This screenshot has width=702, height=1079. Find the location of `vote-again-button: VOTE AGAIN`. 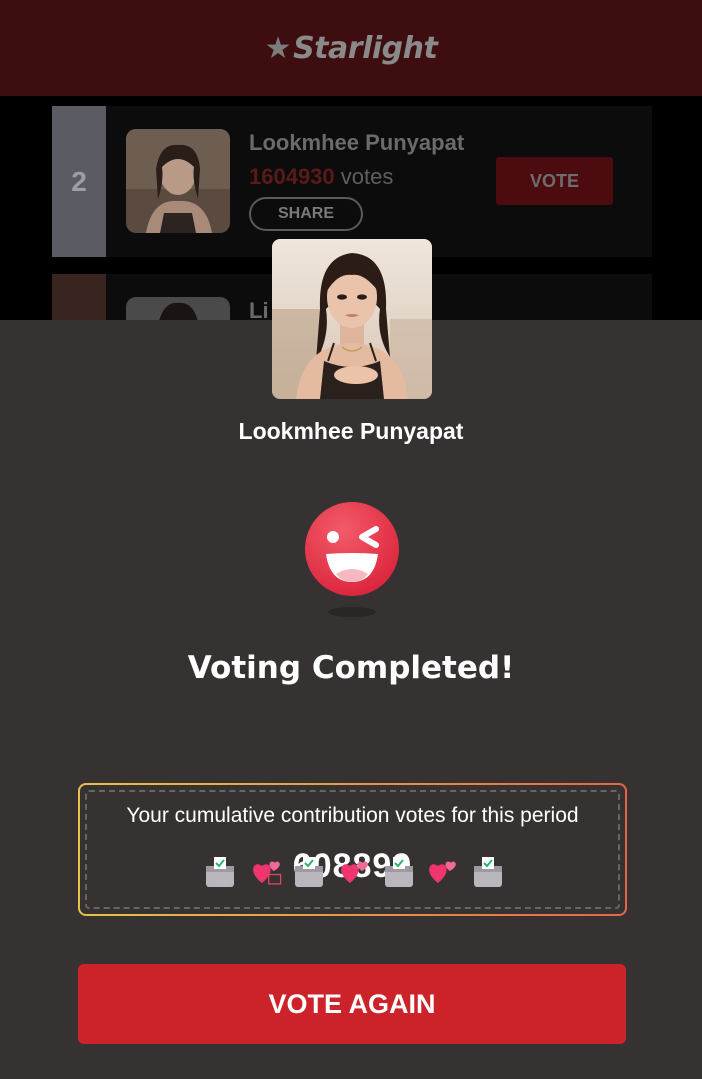

vote-again-button: VOTE AGAIN is located at coordinates (352, 1004).